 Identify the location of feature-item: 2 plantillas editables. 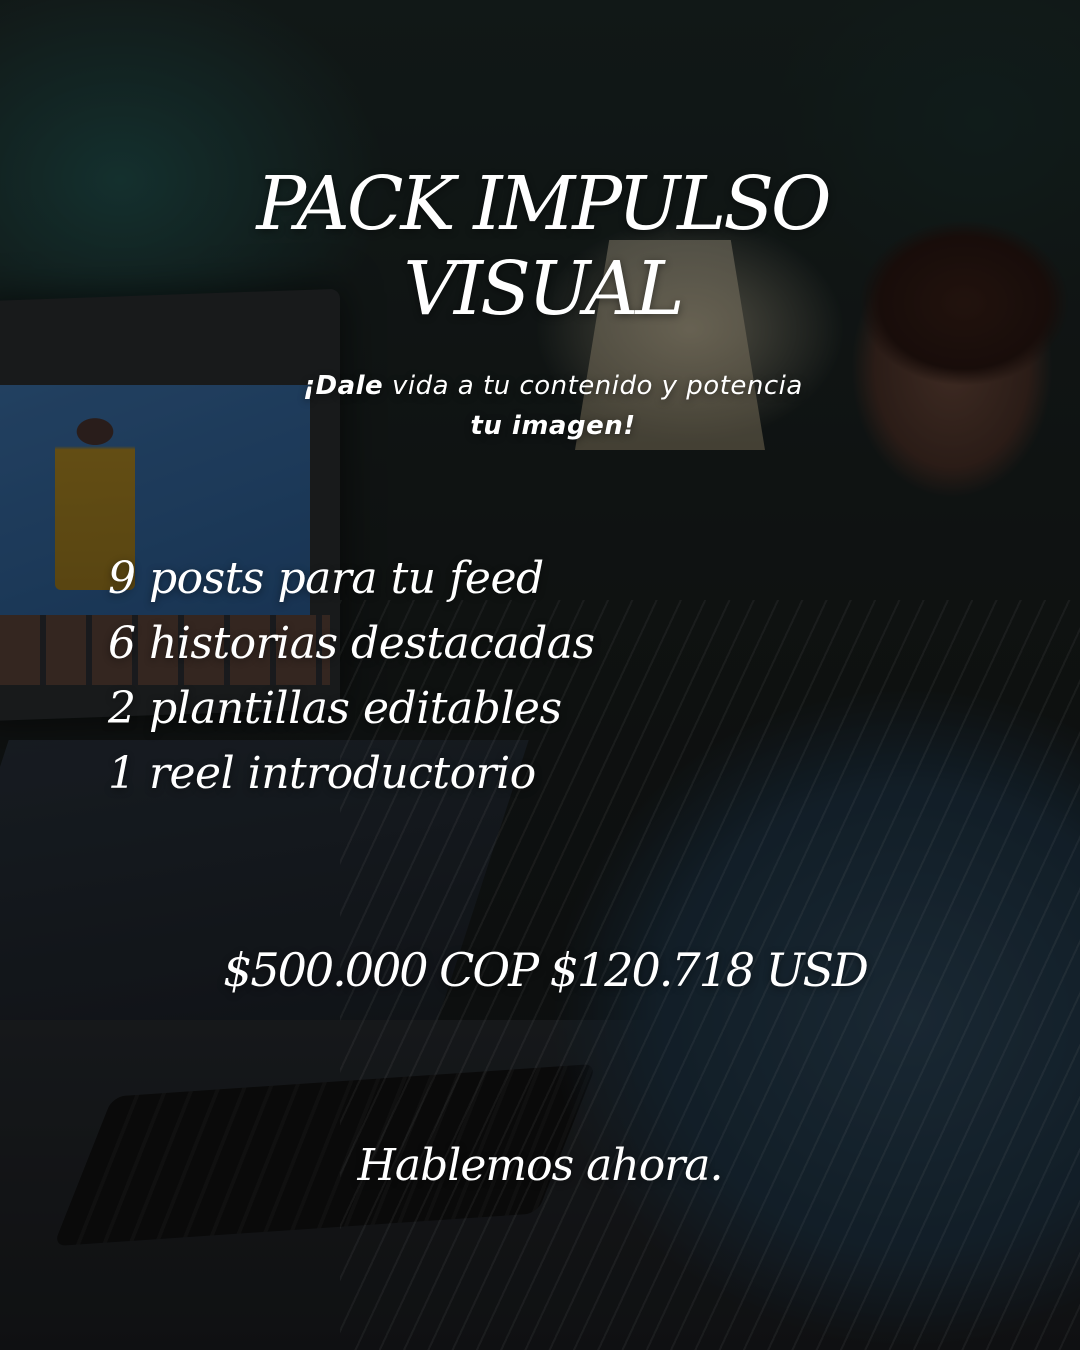
(335, 708).